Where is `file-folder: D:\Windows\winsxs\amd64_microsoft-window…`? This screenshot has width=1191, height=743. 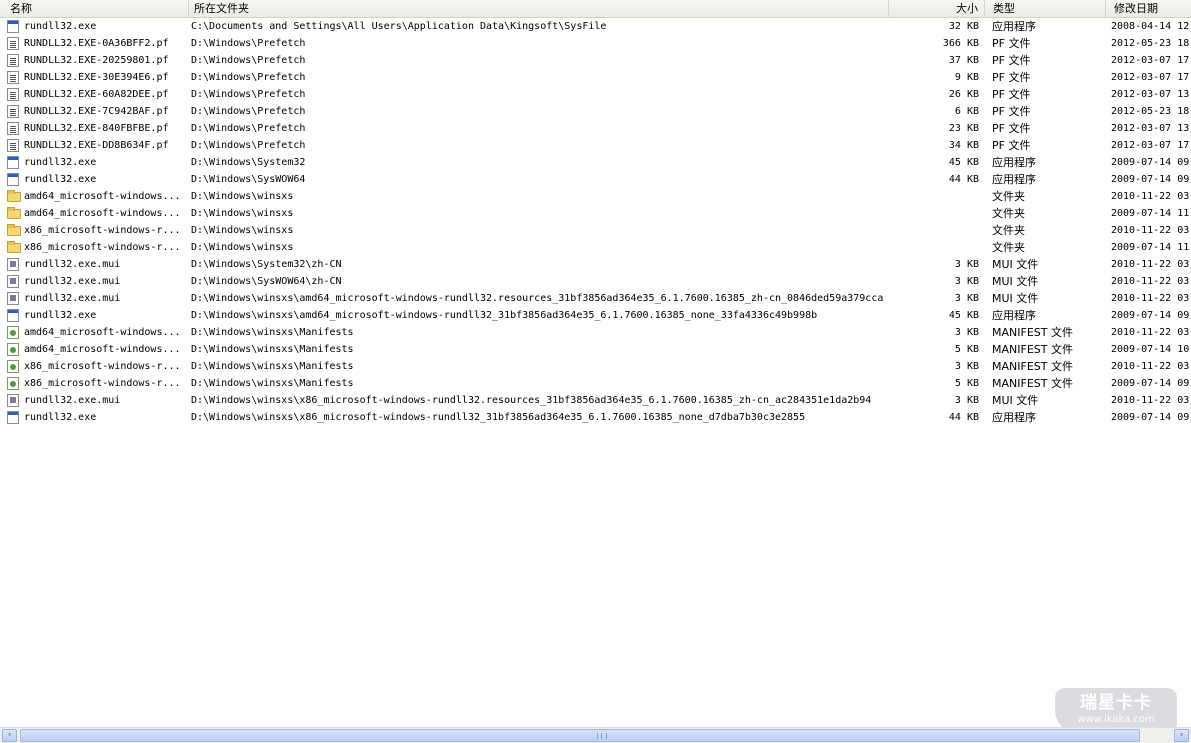 file-folder: D:\Windows\winsxs\amd64_microsoft-window… is located at coordinates (504, 315).